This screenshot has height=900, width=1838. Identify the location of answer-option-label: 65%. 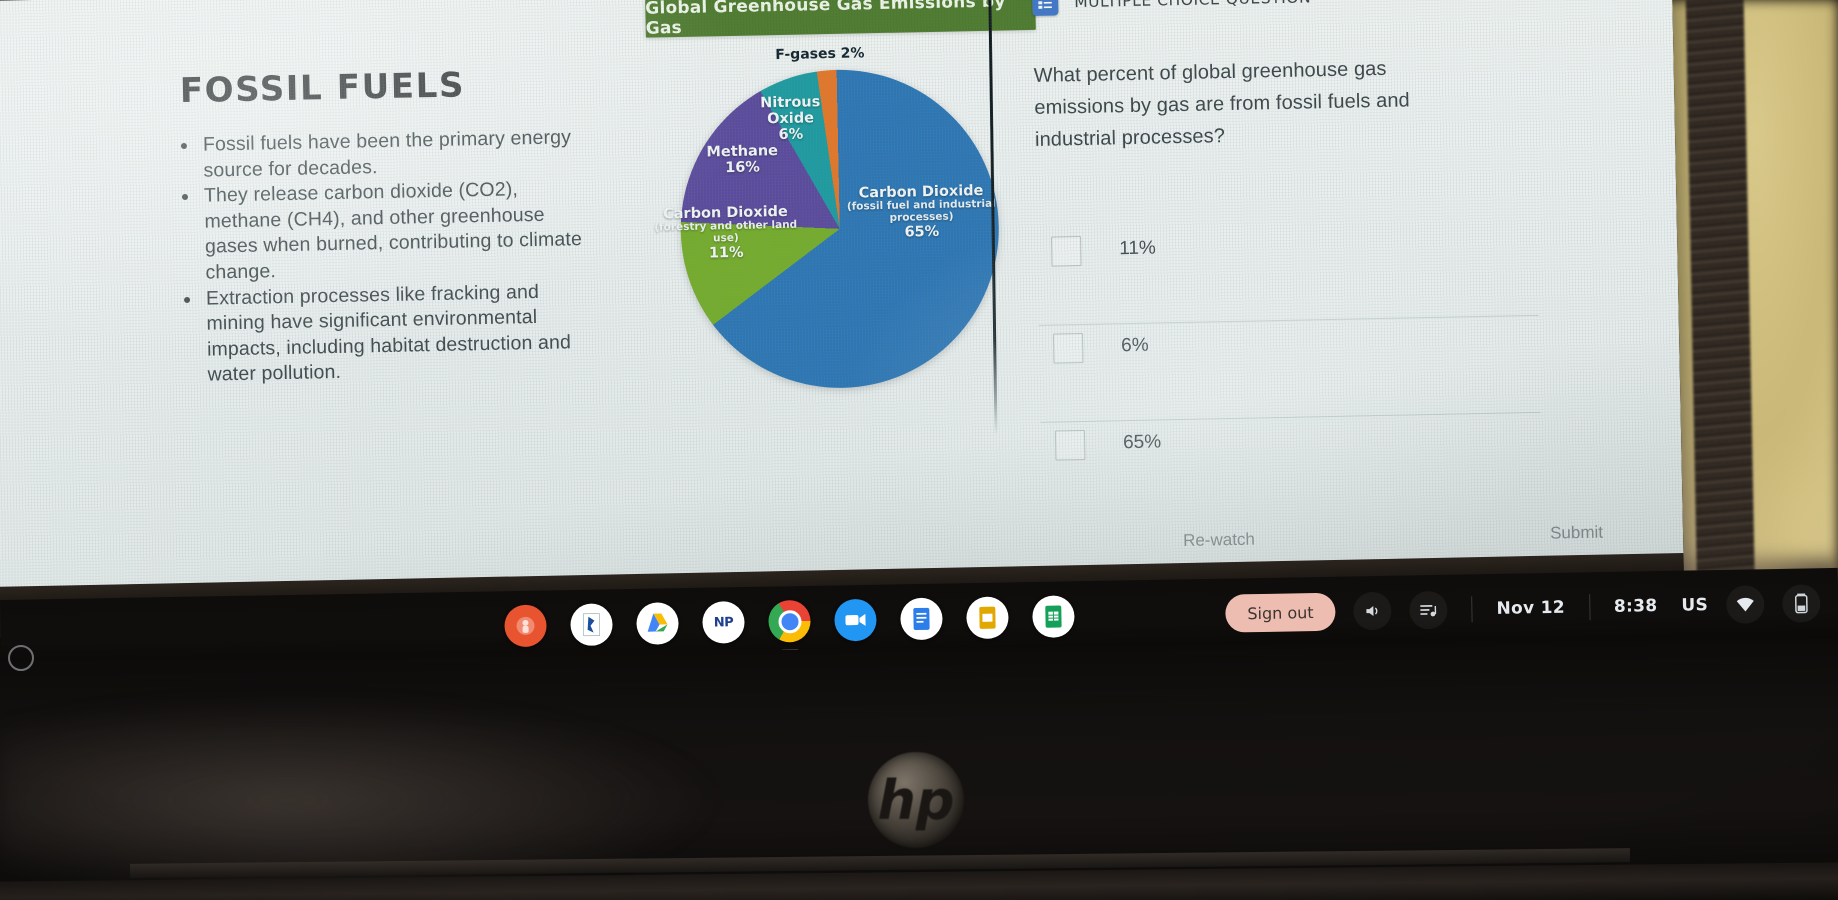
(1142, 442).